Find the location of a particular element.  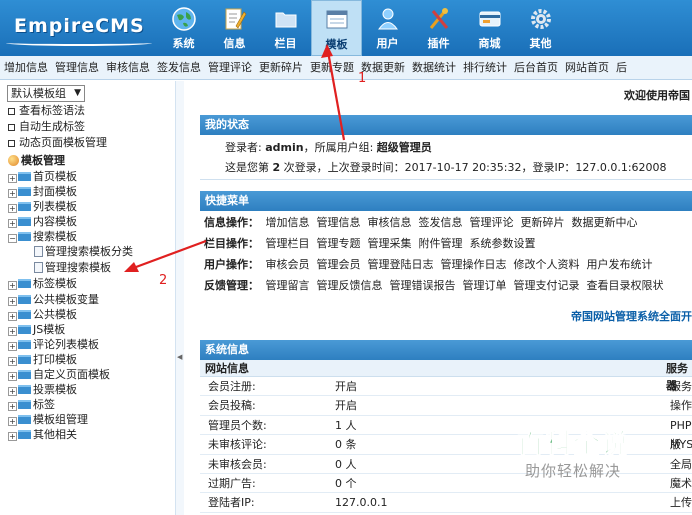

quick-link: 签发信息 is located at coordinates (441, 222).